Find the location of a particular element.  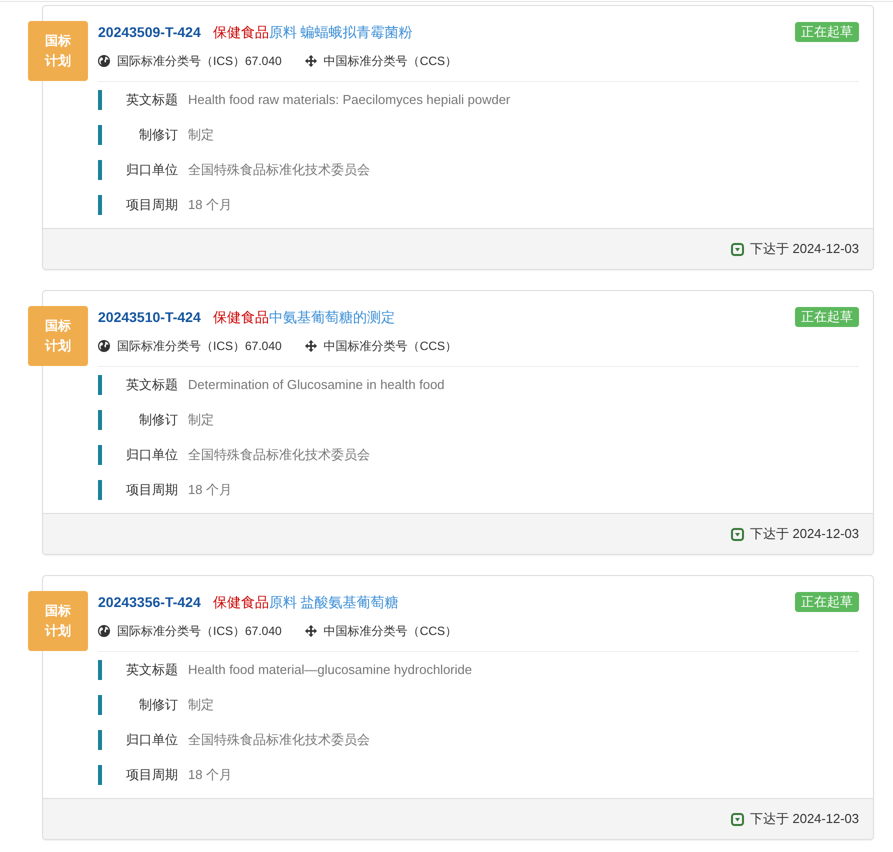

standard-title-link: 保健食品中氨基葡萄糖的测定 is located at coordinates (303, 317).